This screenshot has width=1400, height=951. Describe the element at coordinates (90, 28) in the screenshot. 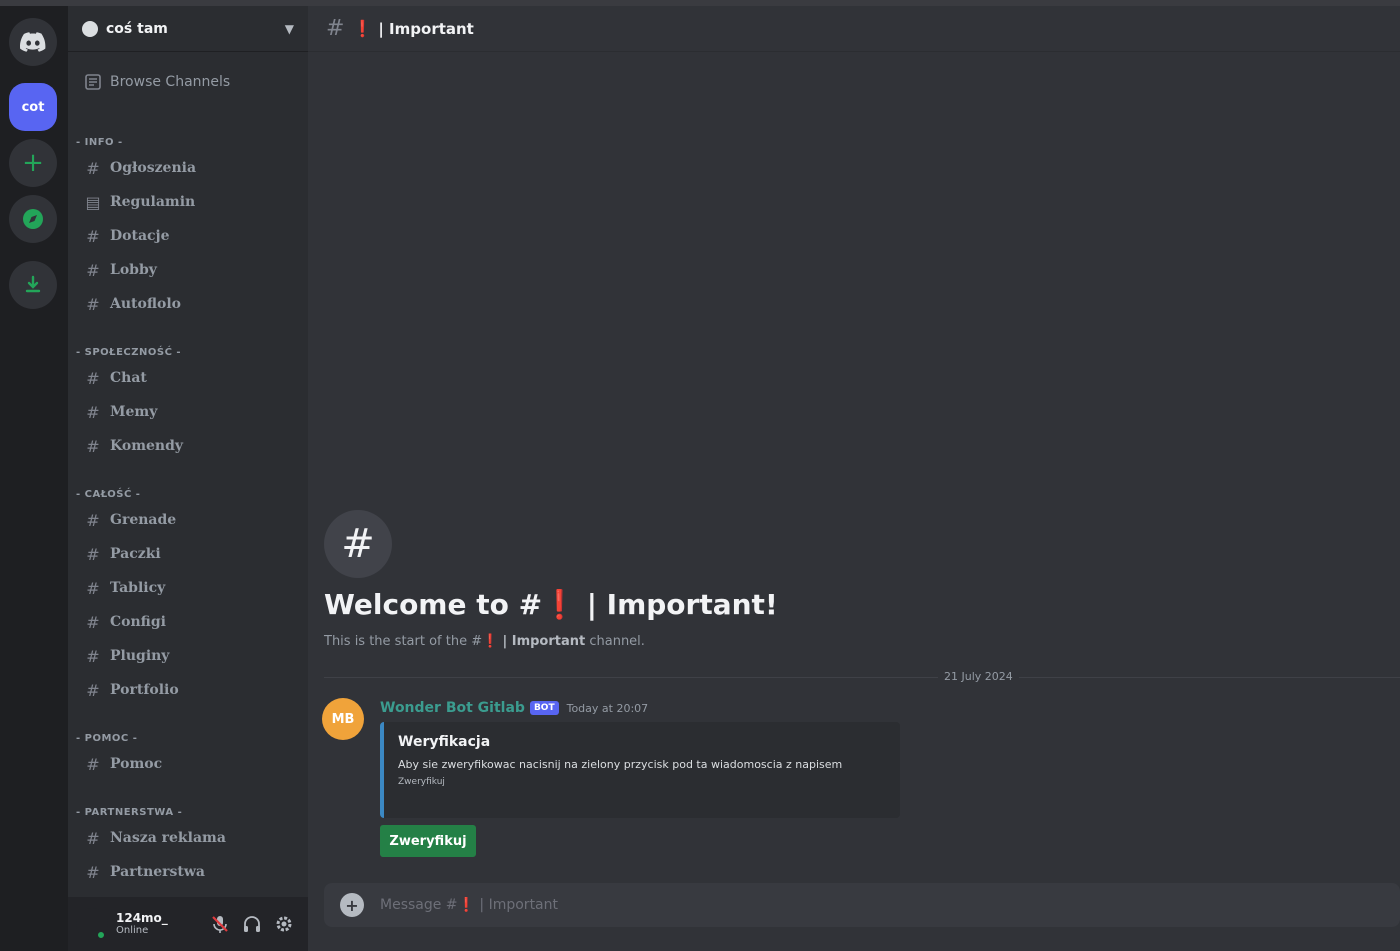

I see `guild-icon` at that location.